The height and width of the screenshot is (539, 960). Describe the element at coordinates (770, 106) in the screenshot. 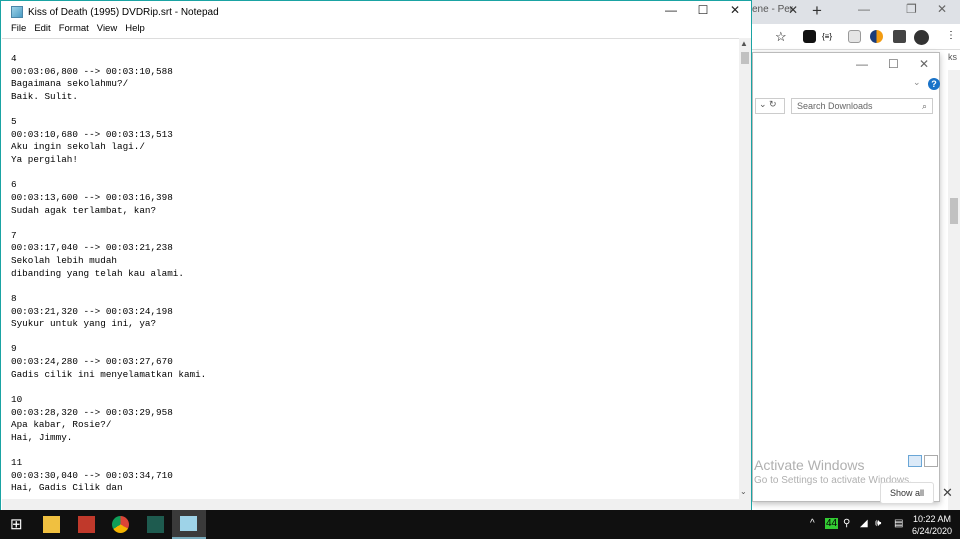

I see `refresh-button: ⌄ ↻` at that location.